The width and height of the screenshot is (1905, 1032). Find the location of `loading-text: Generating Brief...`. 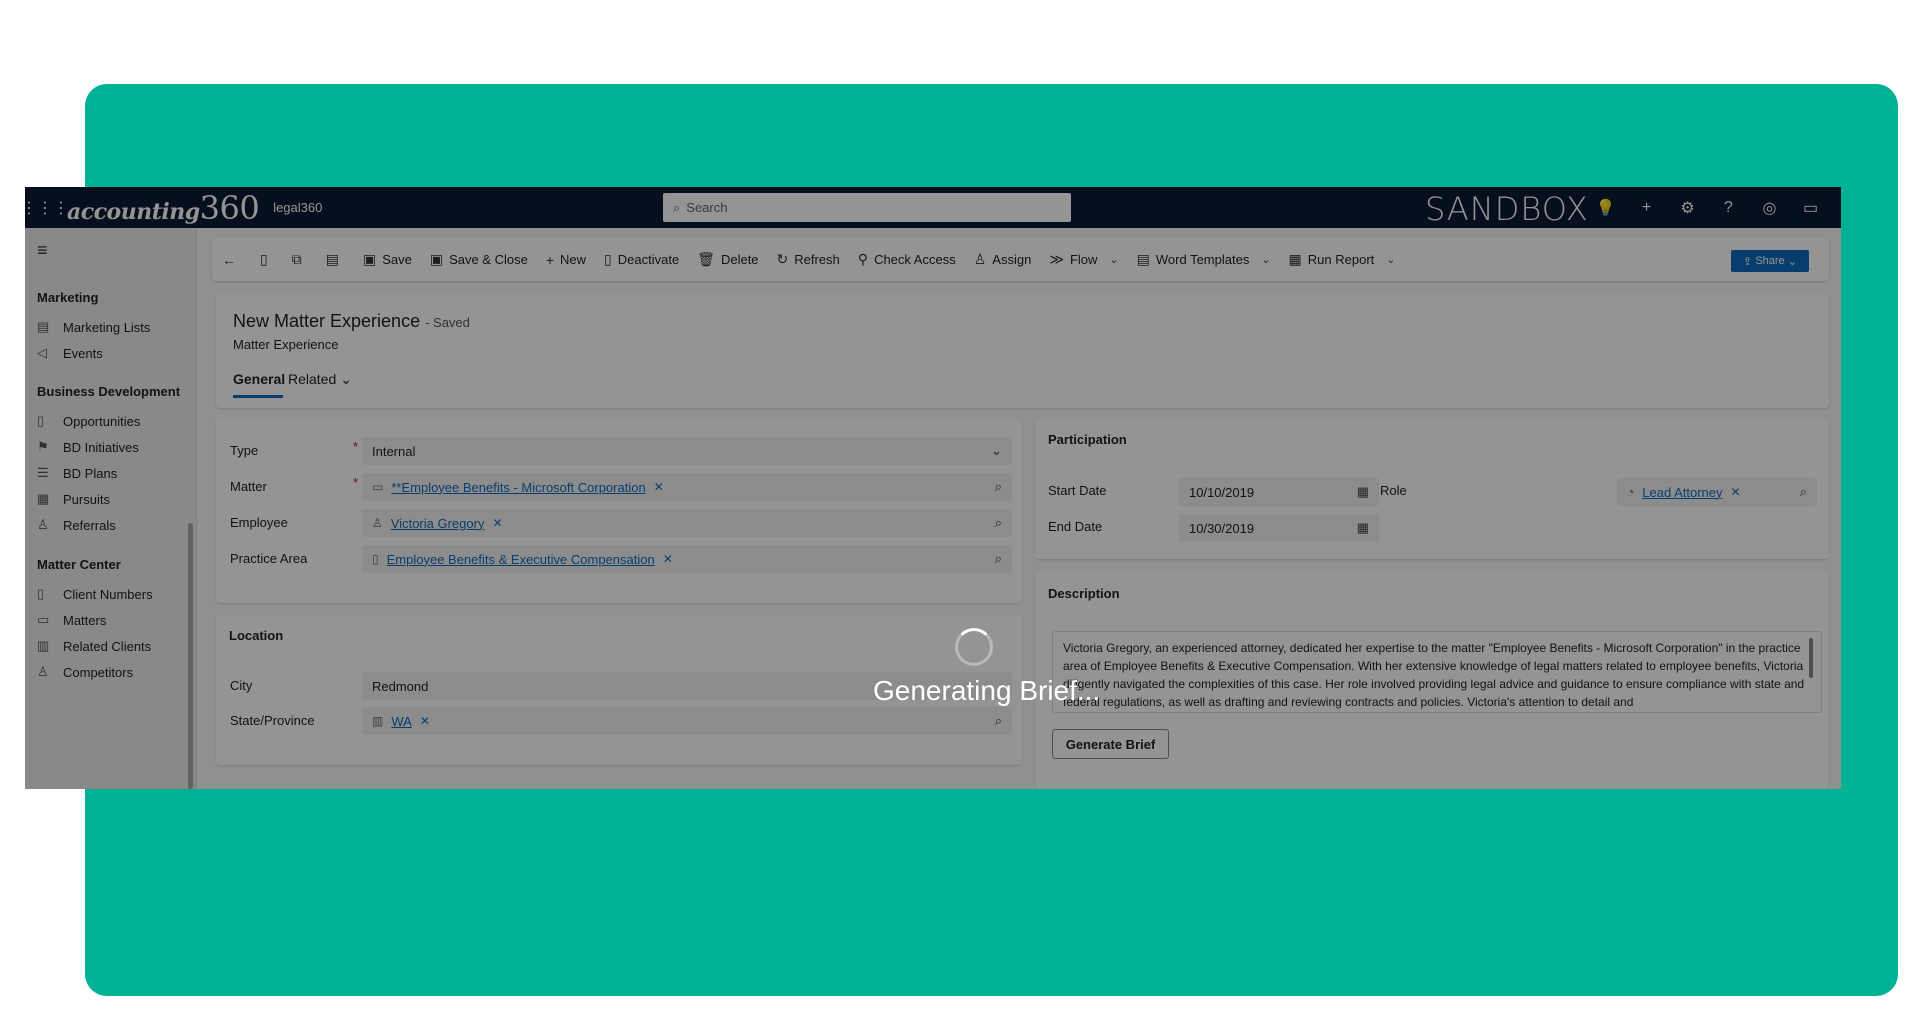

loading-text: Generating Brief... is located at coordinates (987, 690).